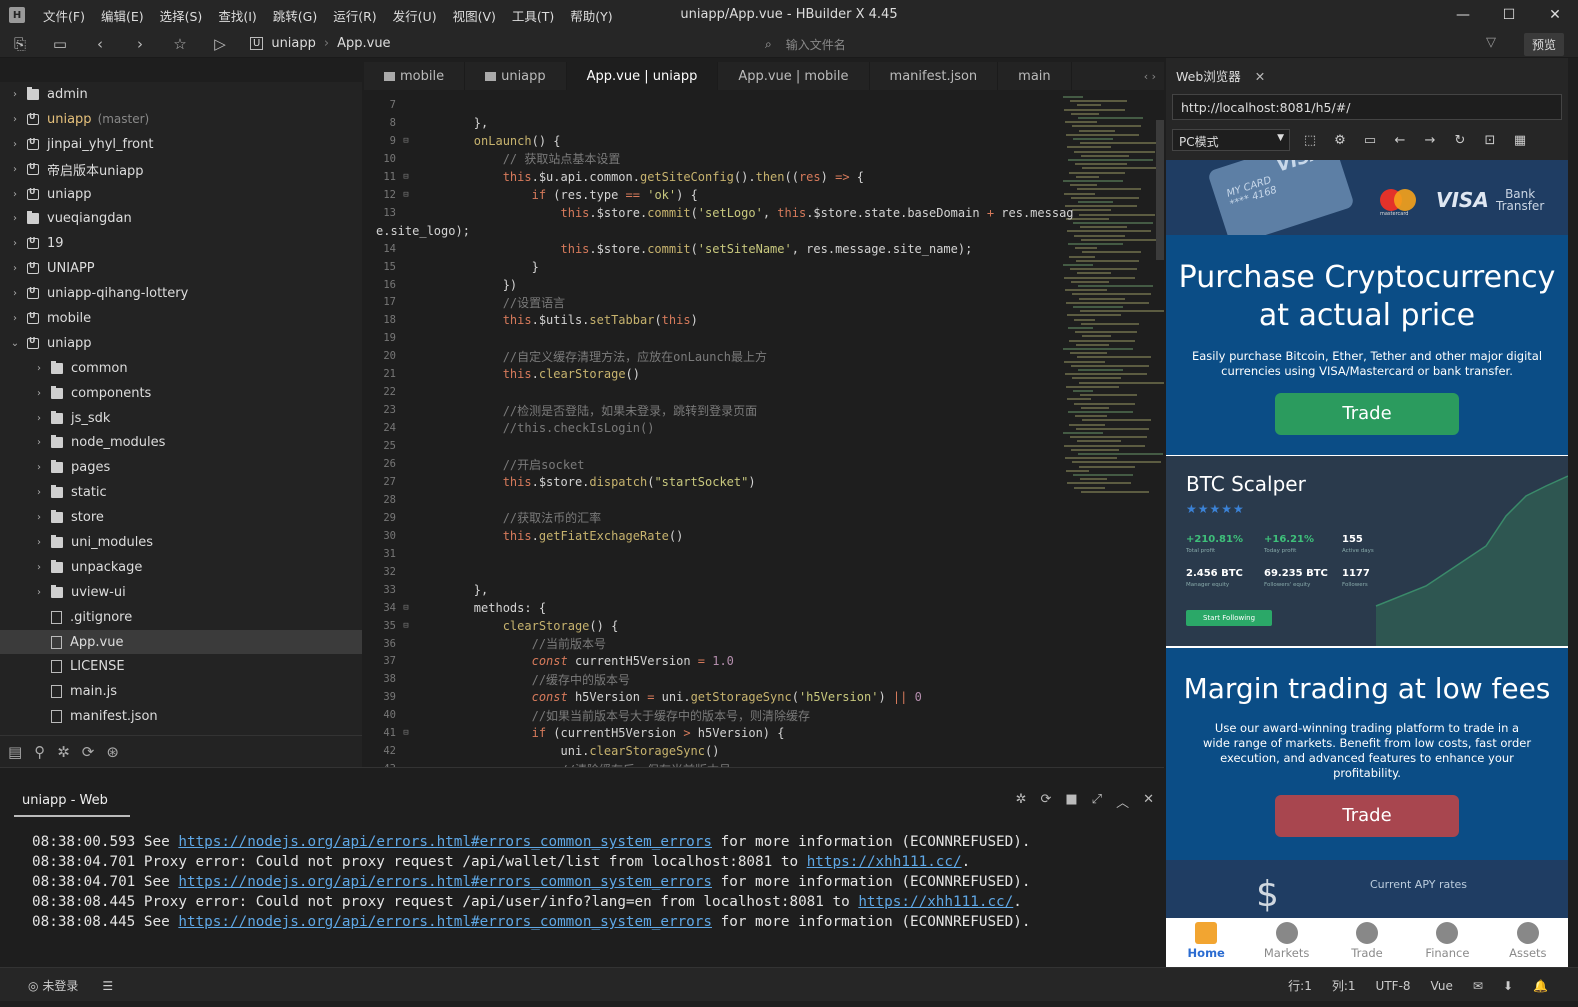 The image size is (1578, 1007). What do you see at coordinates (181, 418) in the screenshot?
I see `tree-item: › js_sdk` at bounding box center [181, 418].